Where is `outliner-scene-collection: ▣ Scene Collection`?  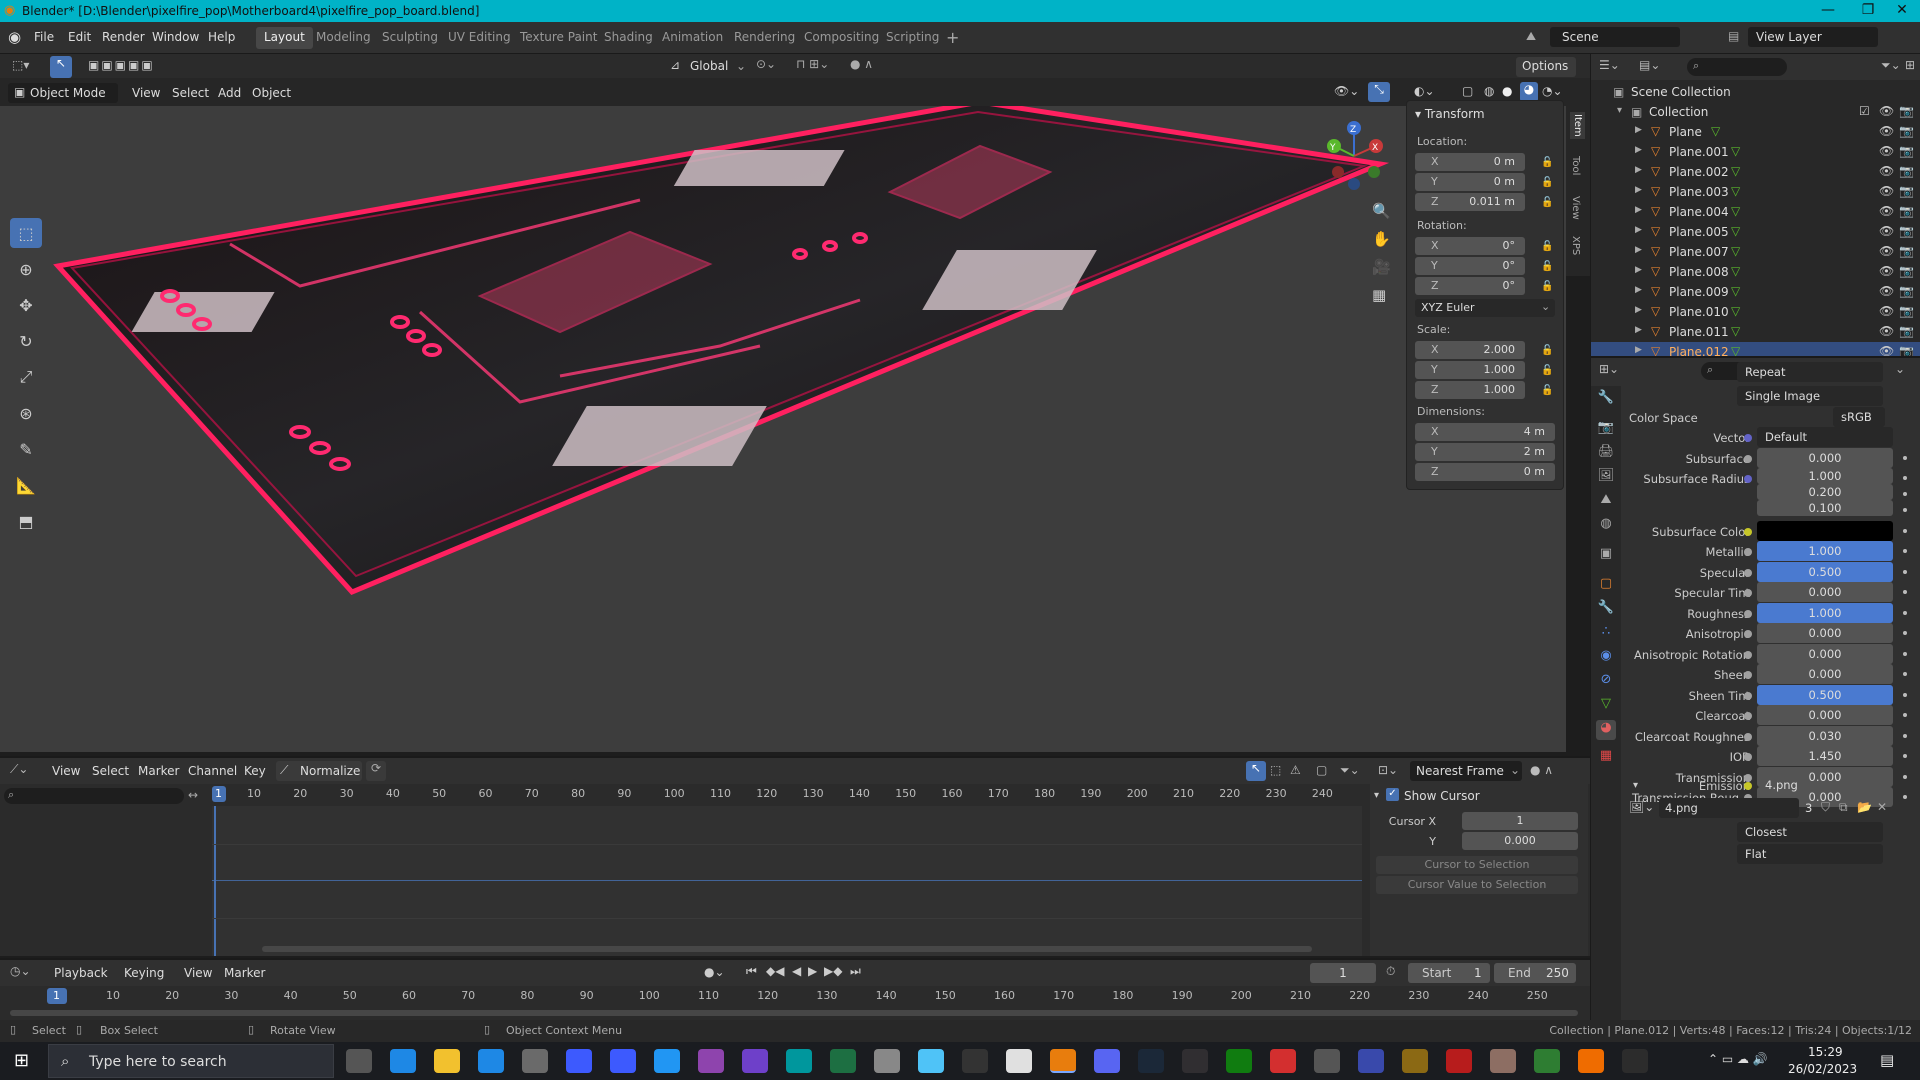
outliner-scene-collection: ▣ Scene Collection is located at coordinates (1755, 92).